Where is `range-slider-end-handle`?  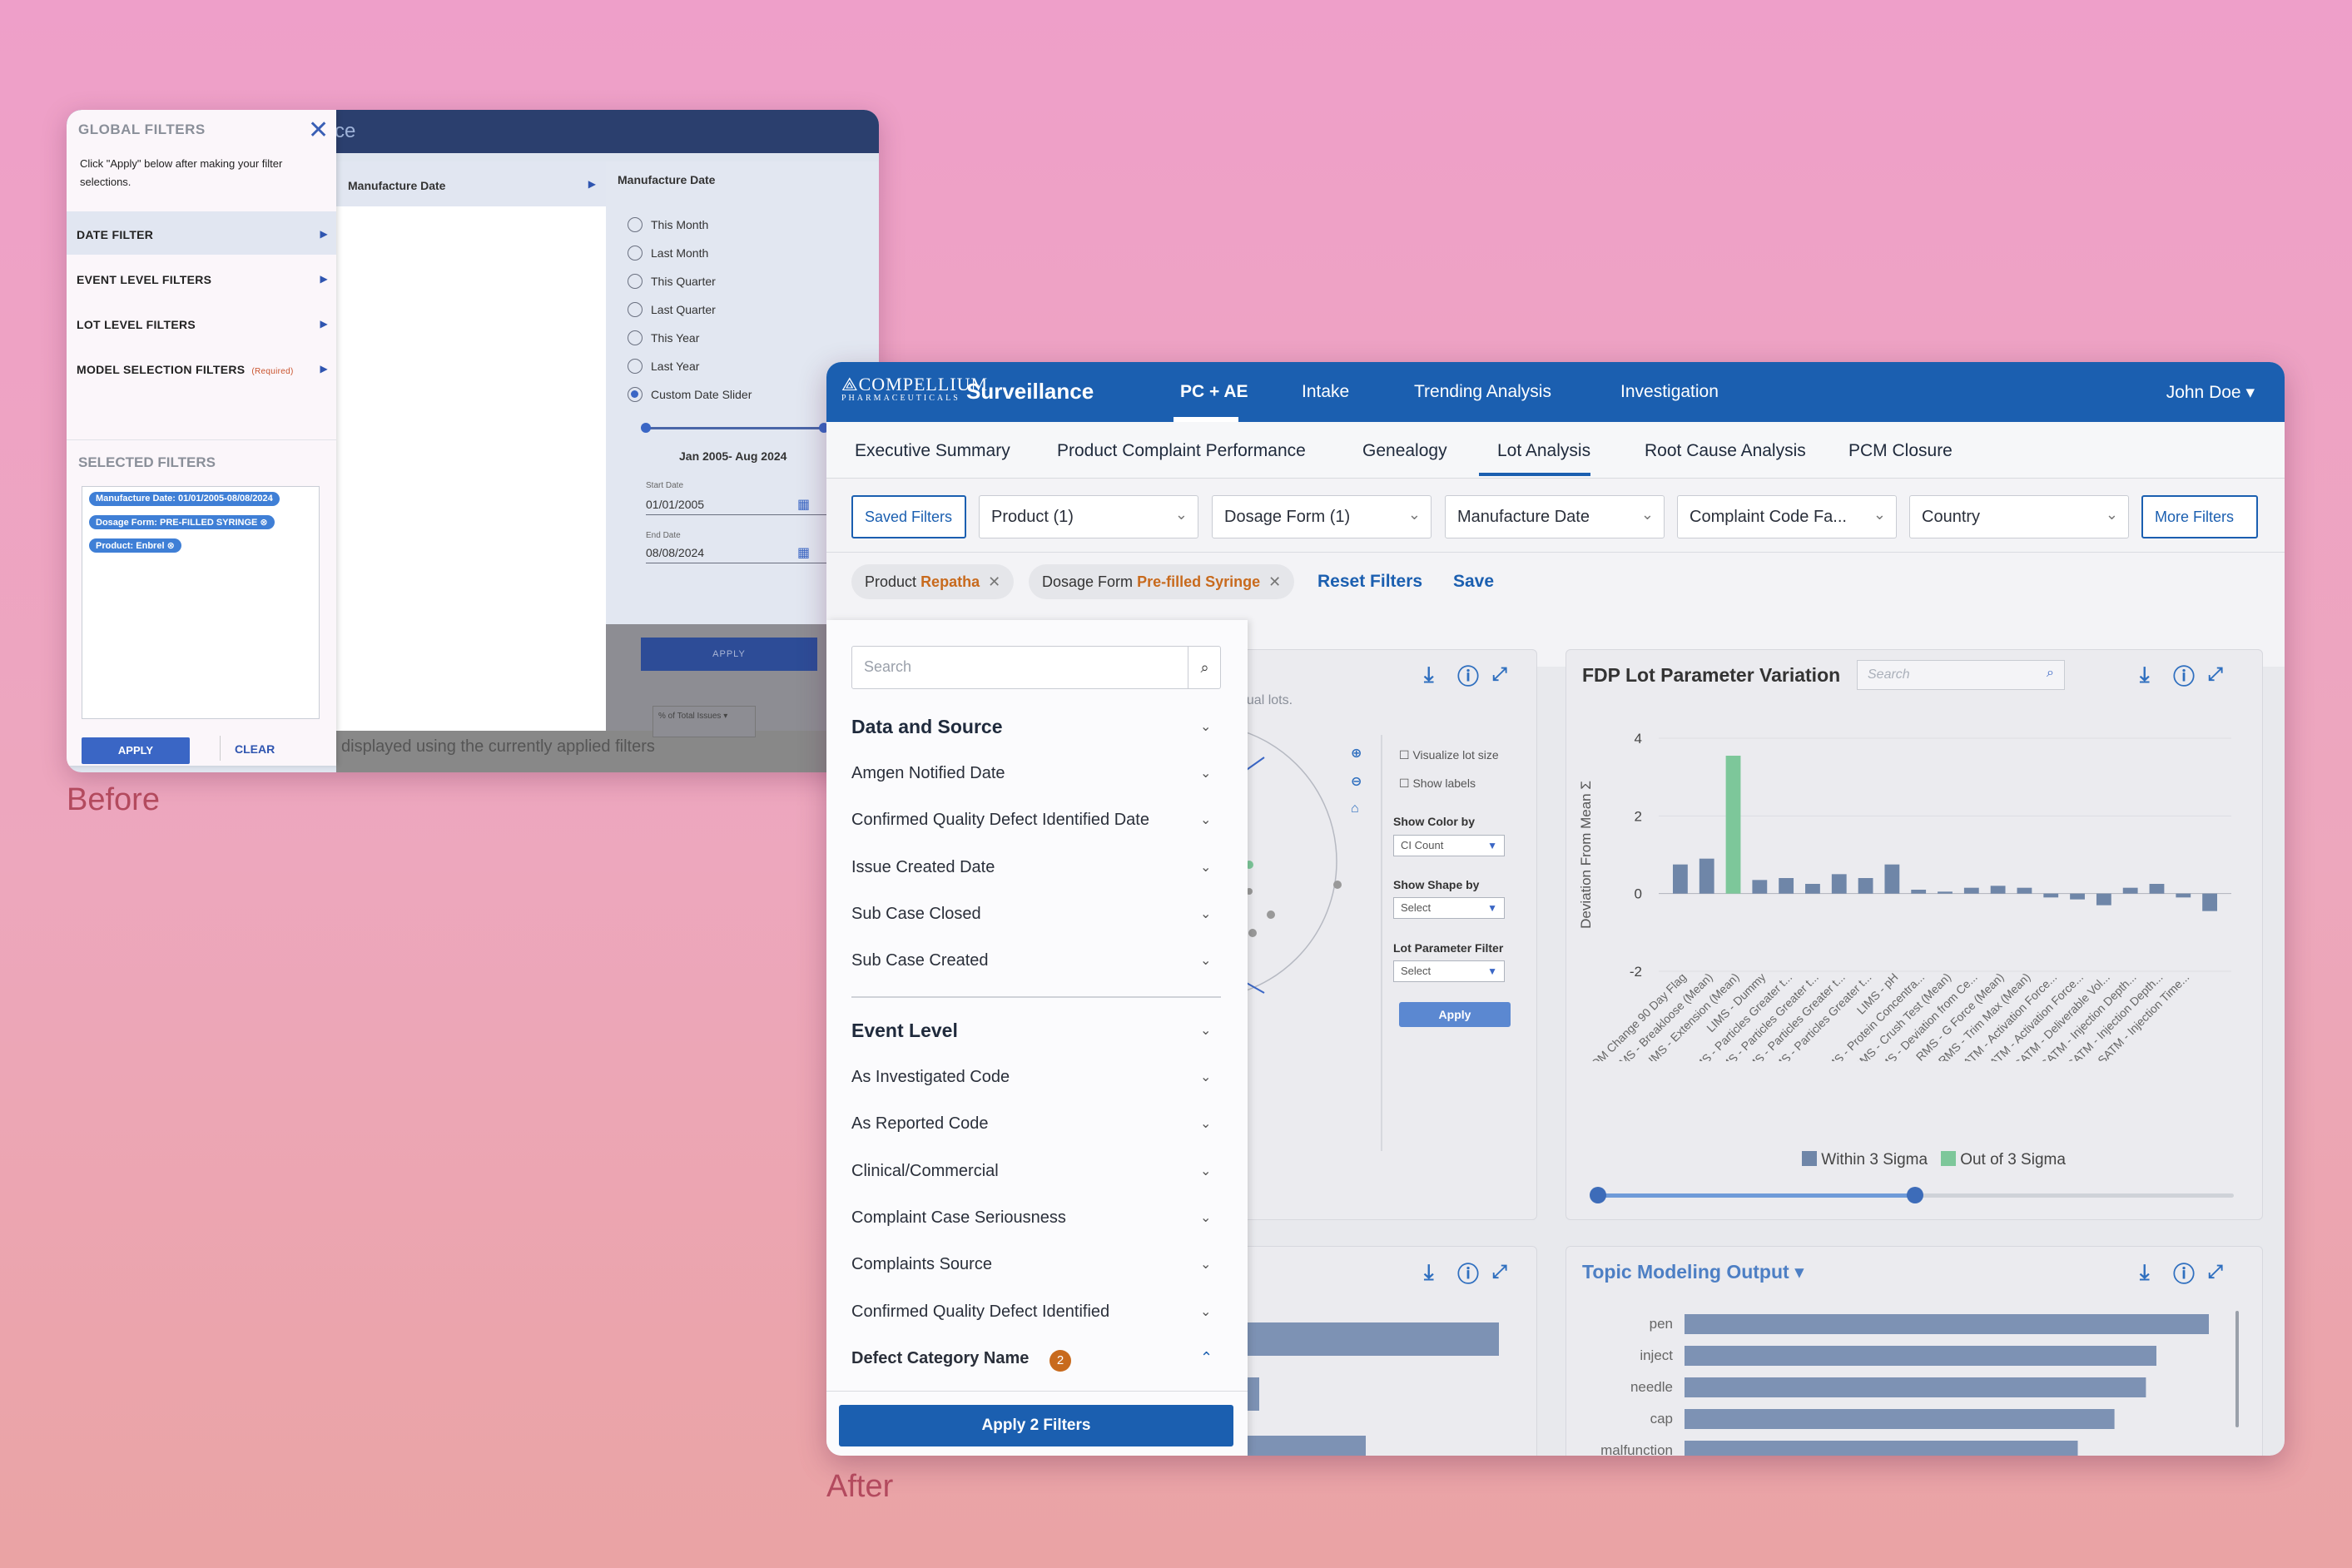
range-slider-end-handle is located at coordinates (1915, 1195).